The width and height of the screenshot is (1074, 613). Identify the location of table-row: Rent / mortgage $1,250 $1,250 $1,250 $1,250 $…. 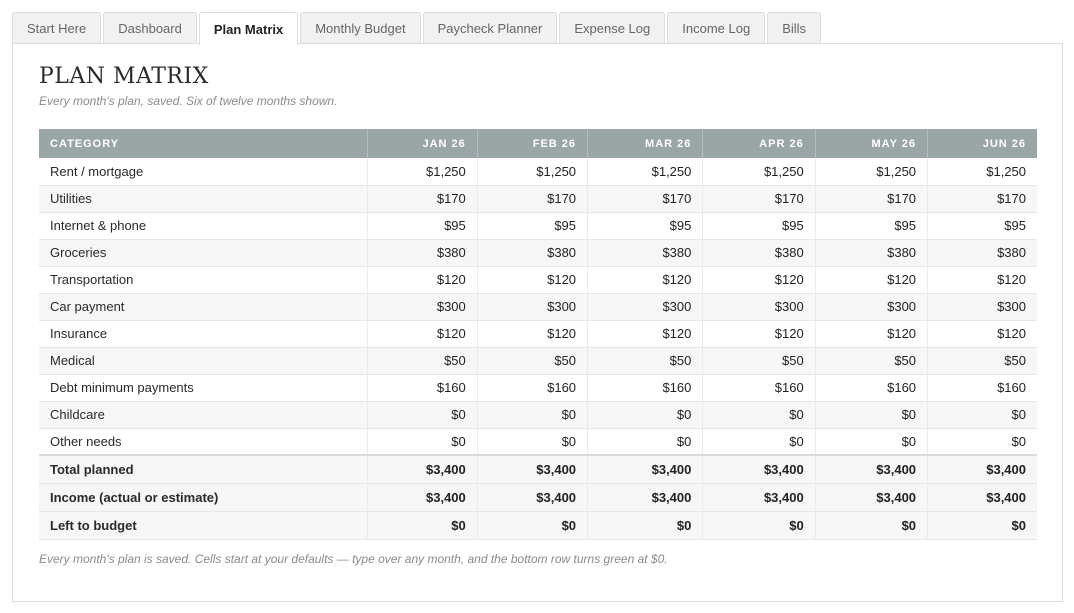
(538, 172).